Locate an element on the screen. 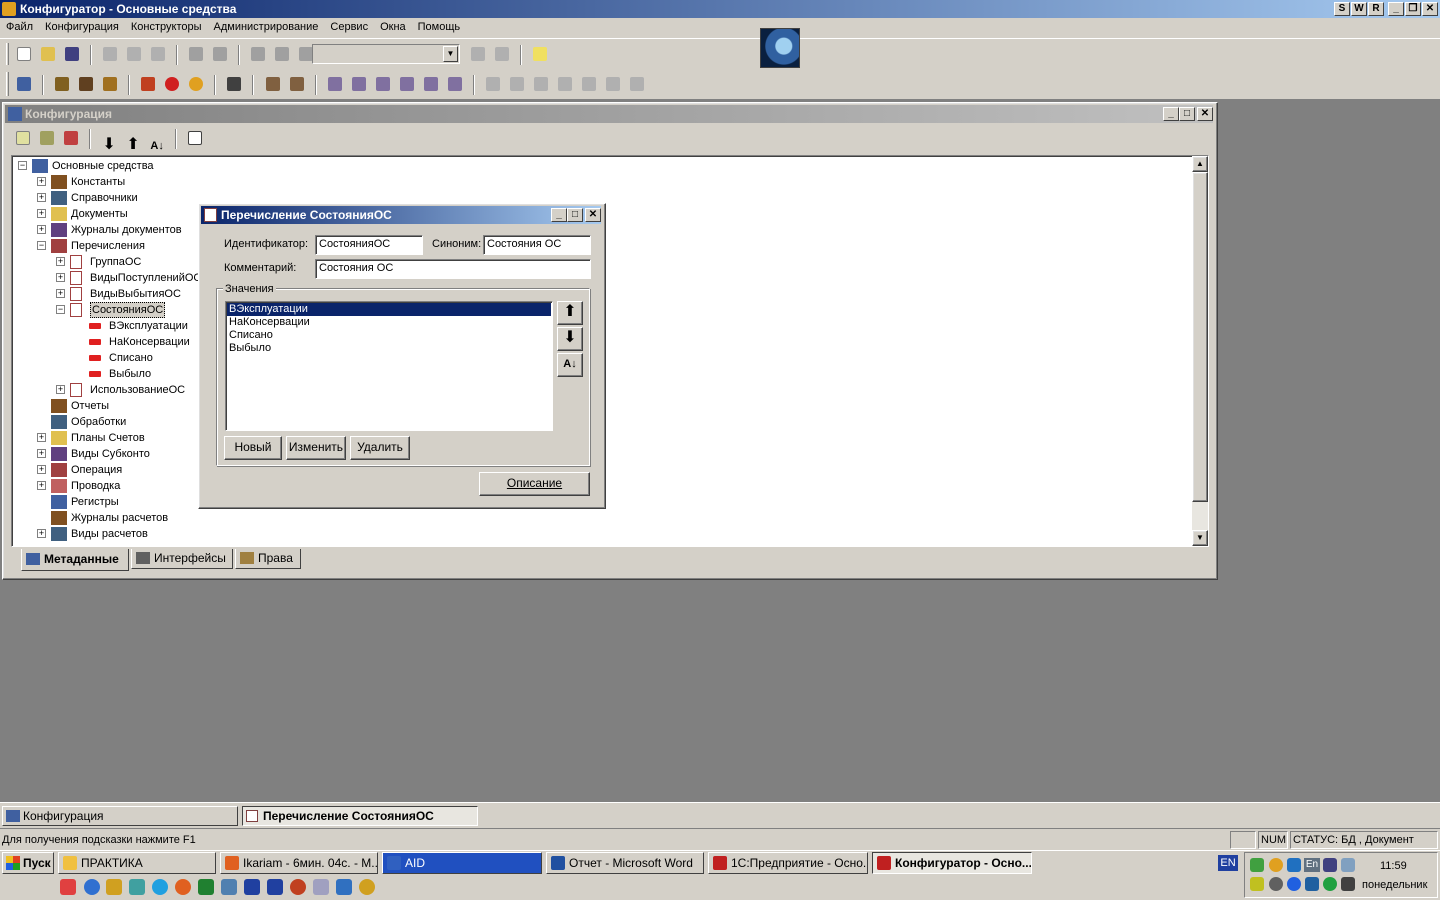 The width and height of the screenshot is (1440, 900). save-icon is located at coordinates (72, 54).